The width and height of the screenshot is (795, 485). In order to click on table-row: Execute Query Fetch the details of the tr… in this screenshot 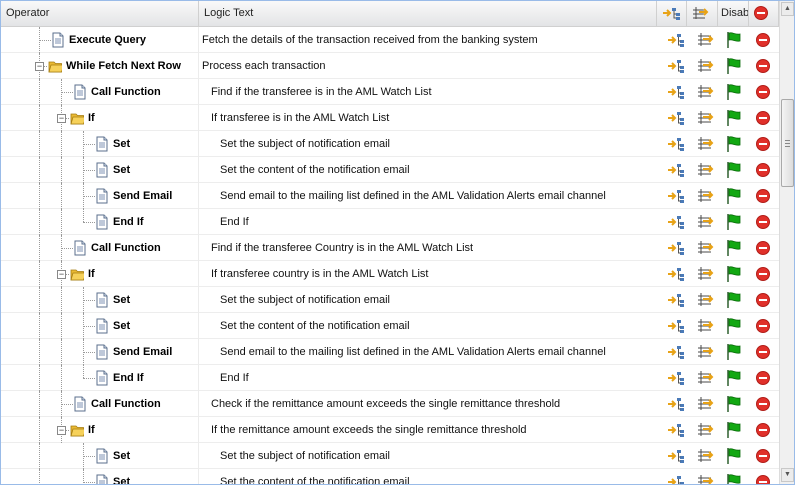, I will do `click(390, 40)`.